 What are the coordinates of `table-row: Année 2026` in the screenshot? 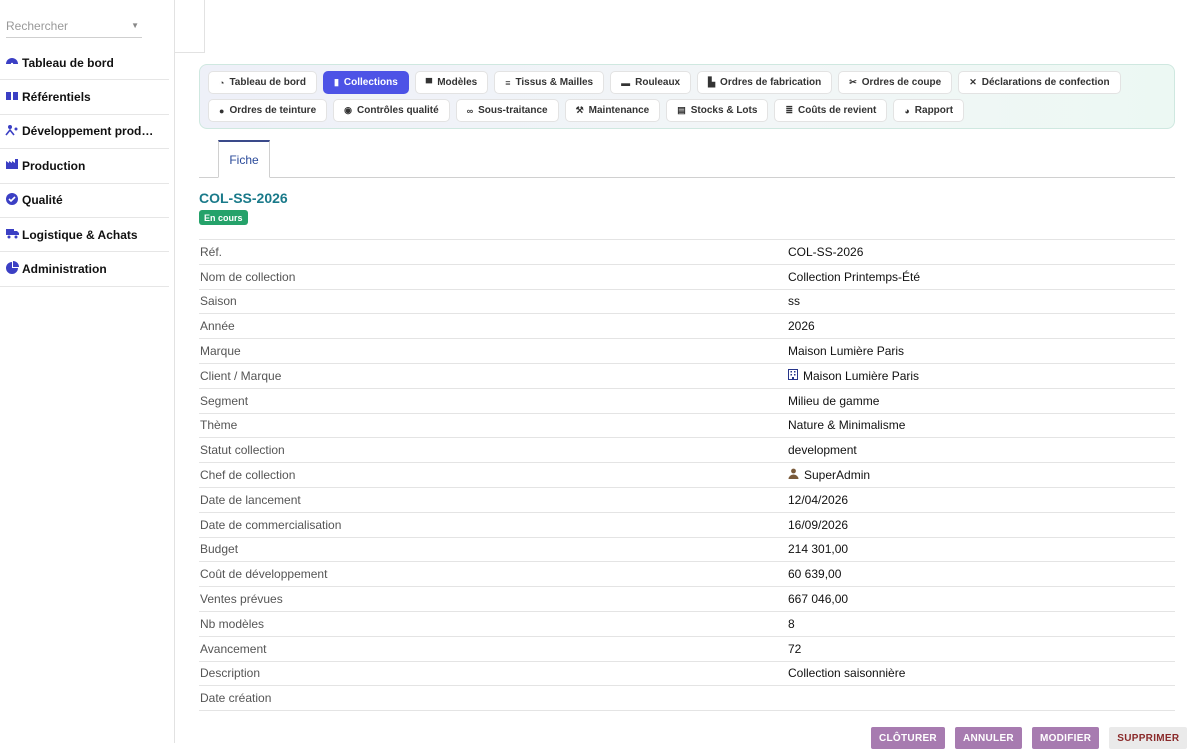 It's located at (687, 326).